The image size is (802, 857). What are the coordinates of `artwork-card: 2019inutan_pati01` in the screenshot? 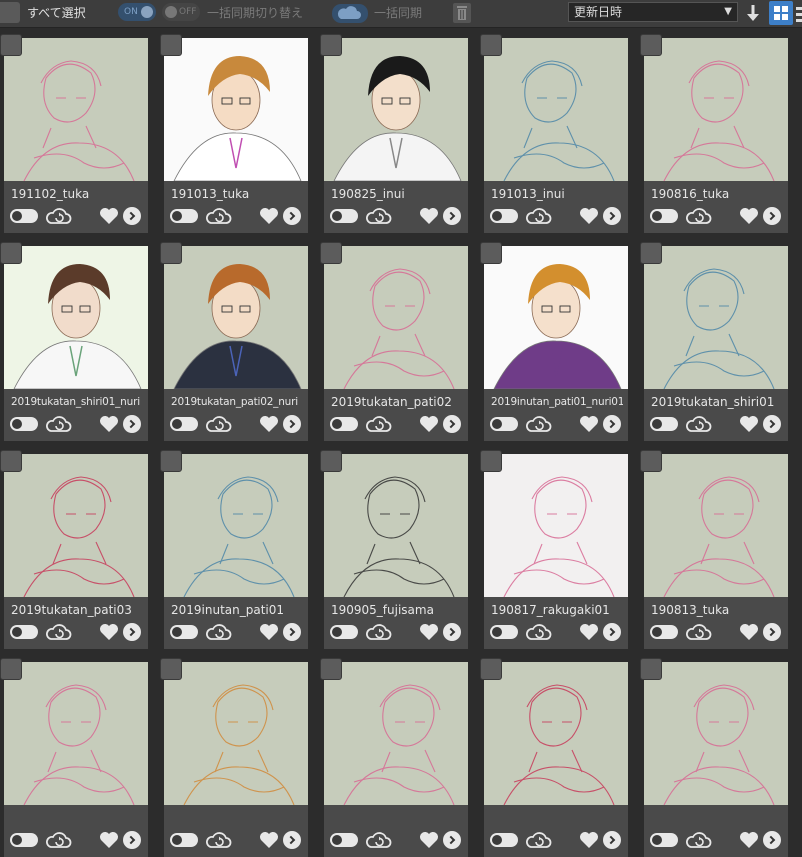 It's located at (234, 549).